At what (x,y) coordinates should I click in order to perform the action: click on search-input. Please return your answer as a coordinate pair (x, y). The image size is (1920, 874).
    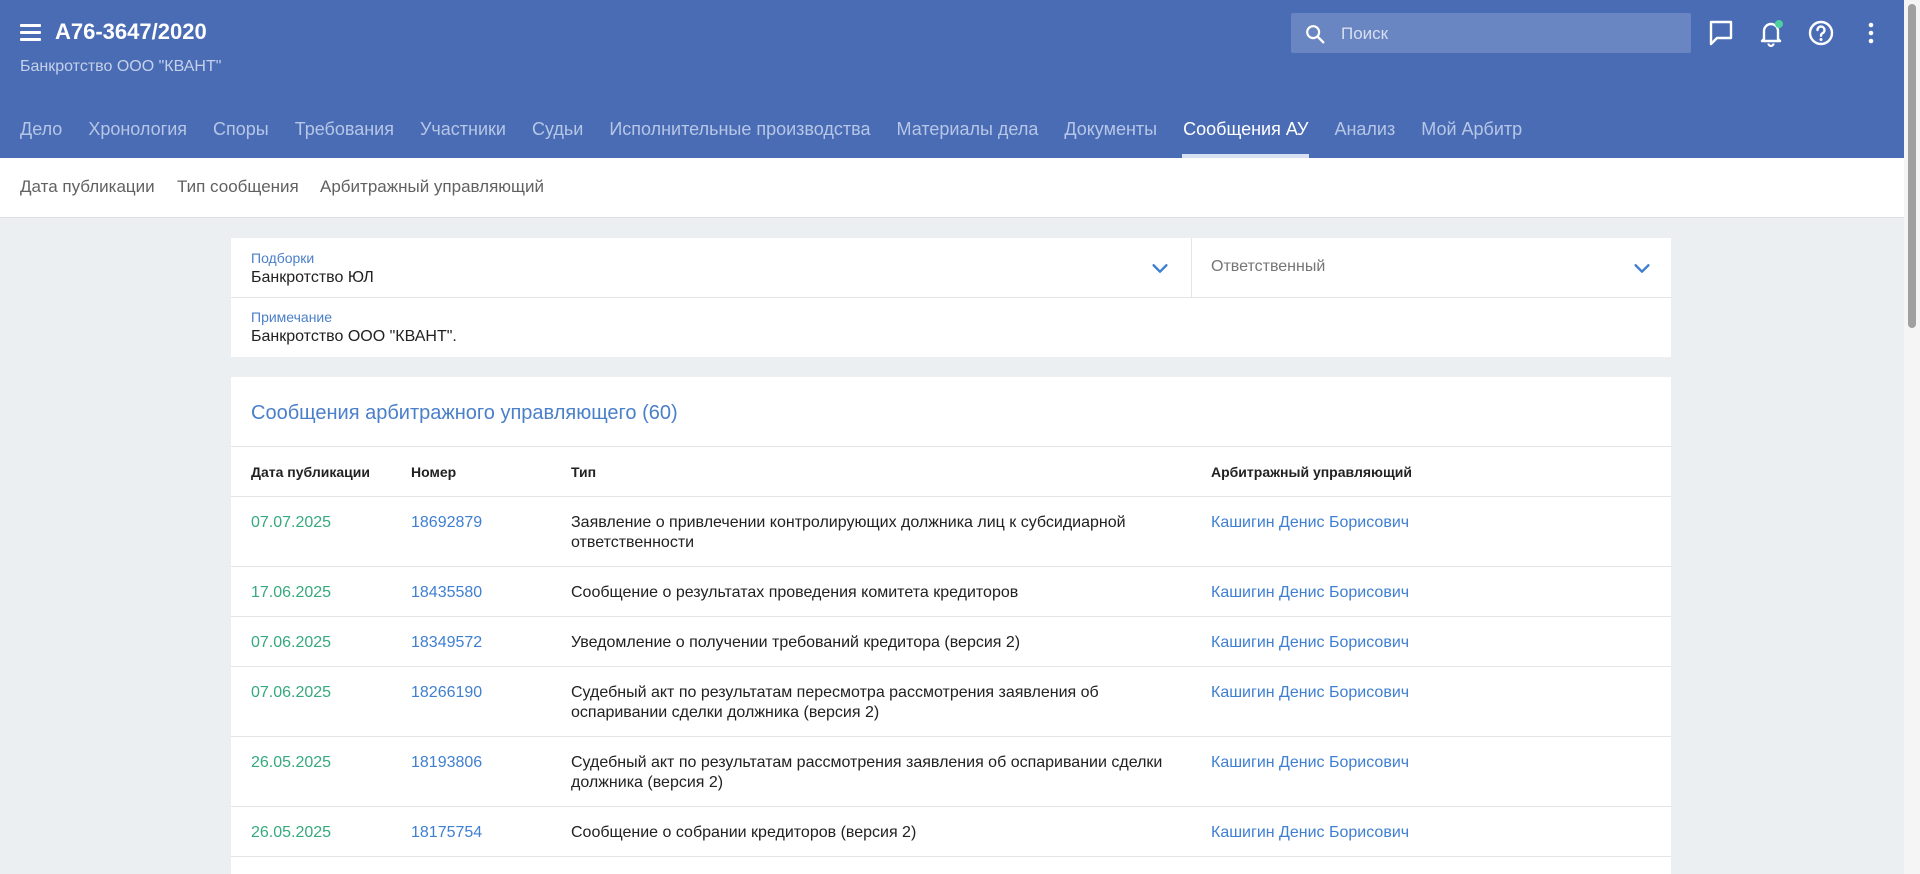
    Looking at the image, I should click on (1511, 34).